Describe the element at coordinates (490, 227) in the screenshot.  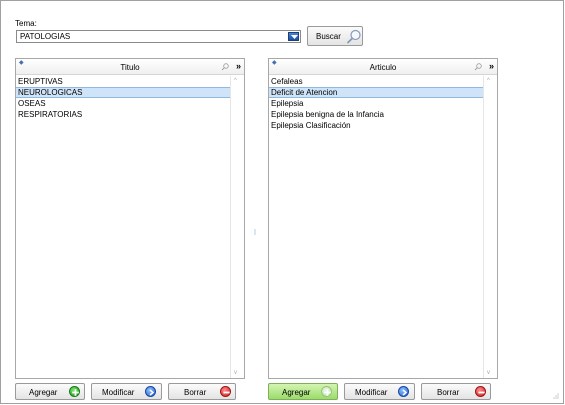
I see `articulo-scrollbar: ^ v` at that location.